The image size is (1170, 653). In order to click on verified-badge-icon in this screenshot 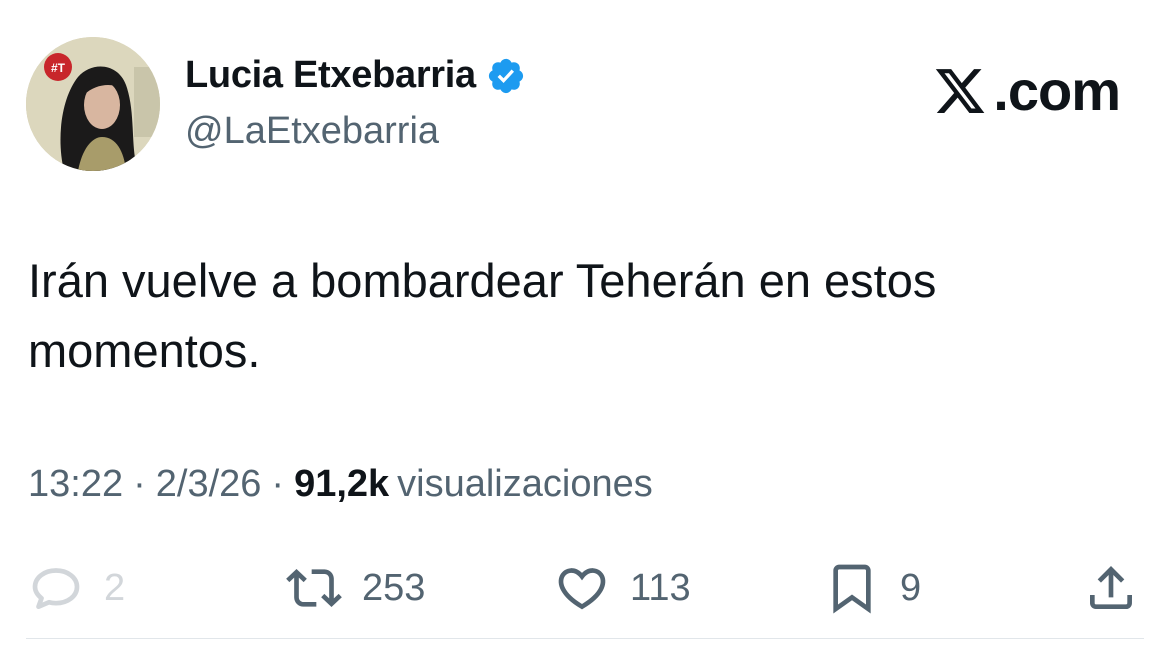, I will do `click(506, 76)`.